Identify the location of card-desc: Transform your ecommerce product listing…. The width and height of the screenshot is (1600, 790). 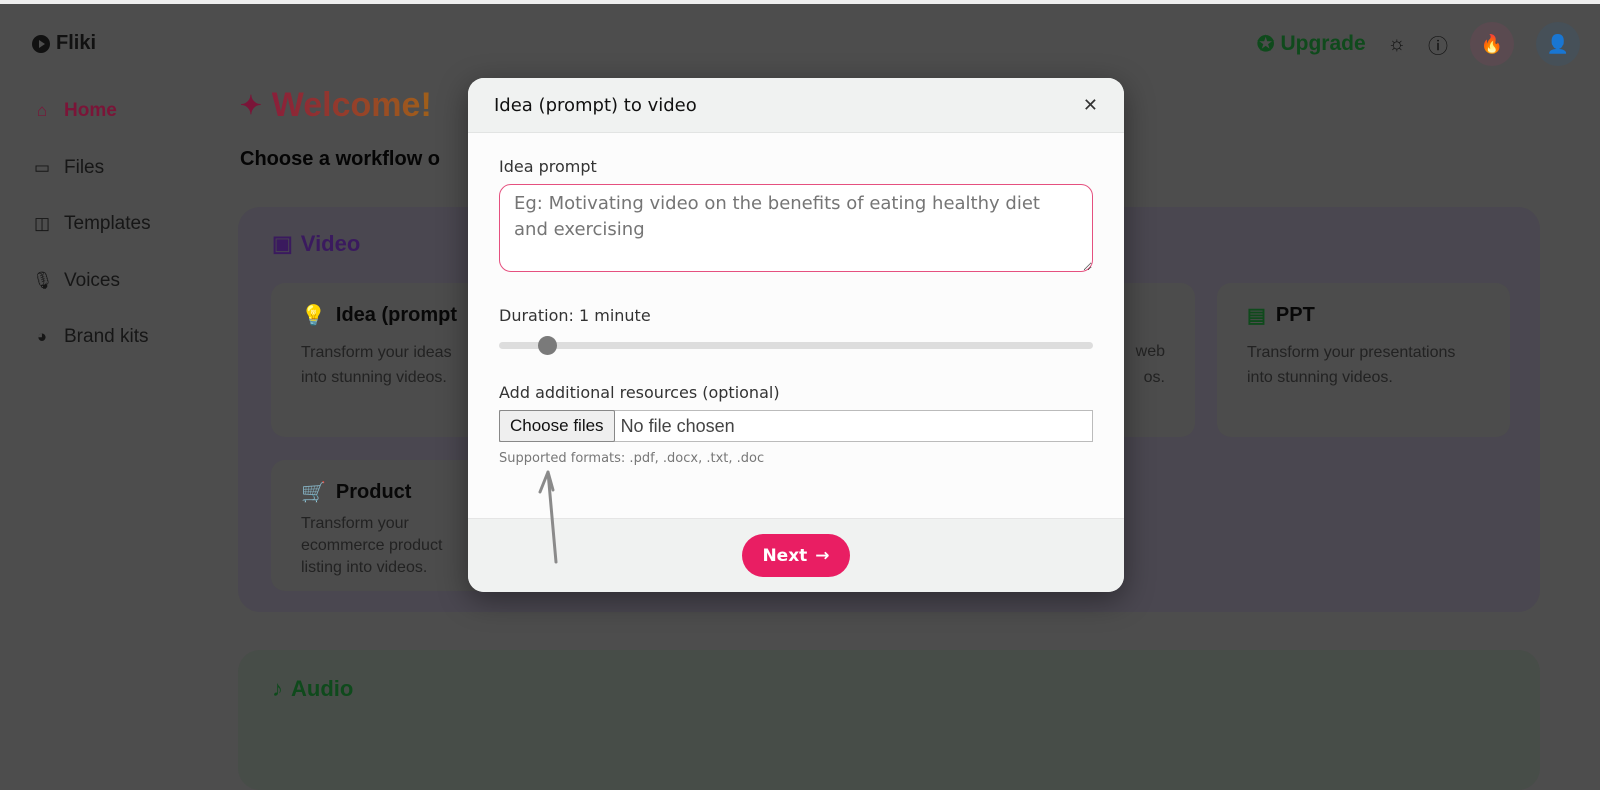
(372, 545).